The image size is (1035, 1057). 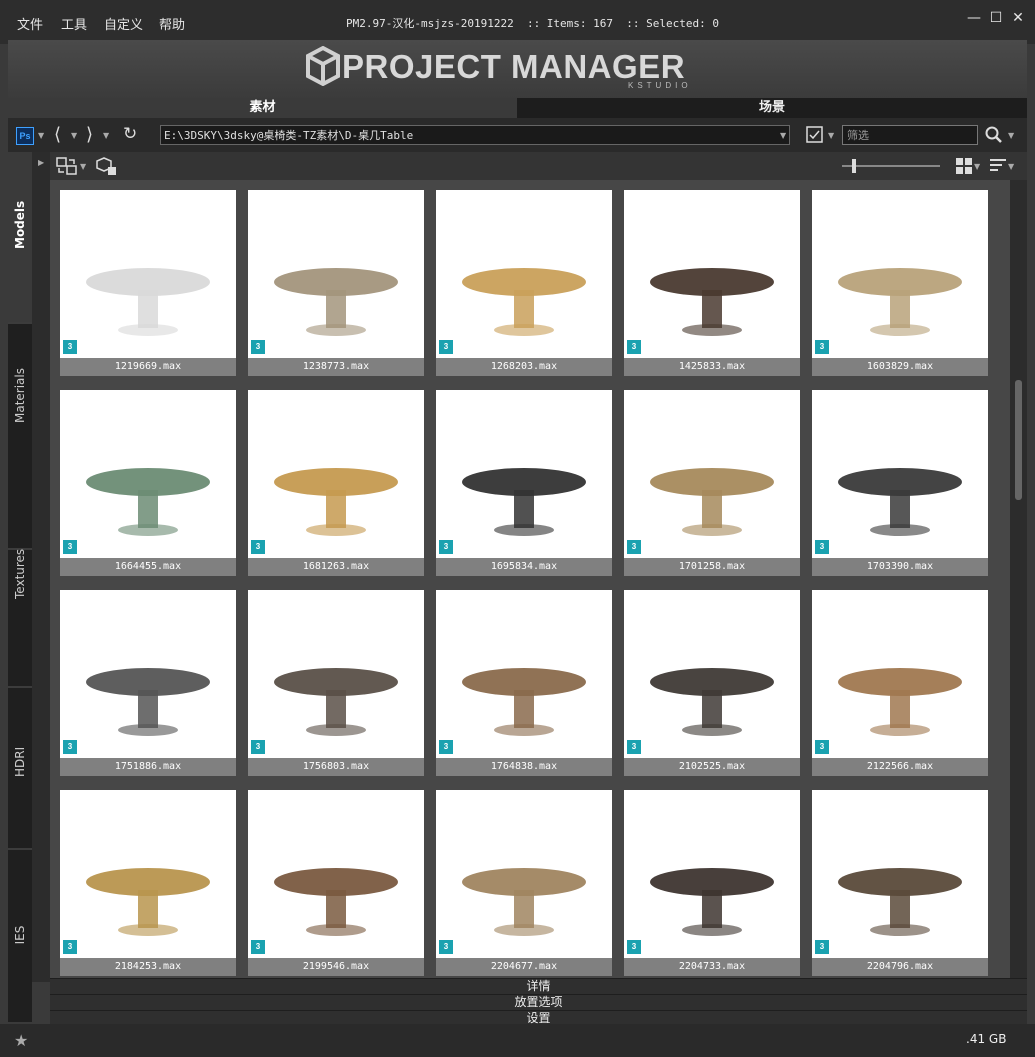 What do you see at coordinates (25, 136) in the screenshot?
I see `photoshop-icon: Ps` at bounding box center [25, 136].